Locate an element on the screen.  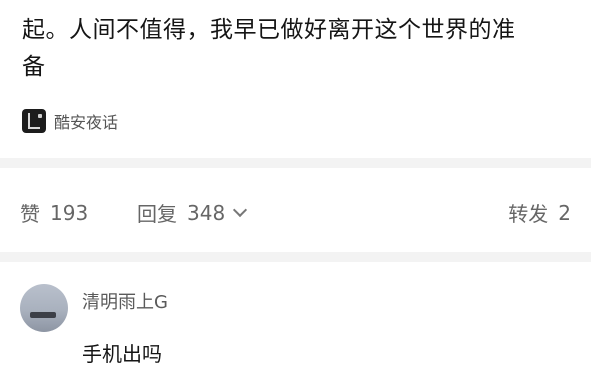
like-button: 赞 193 is located at coordinates (54, 212).